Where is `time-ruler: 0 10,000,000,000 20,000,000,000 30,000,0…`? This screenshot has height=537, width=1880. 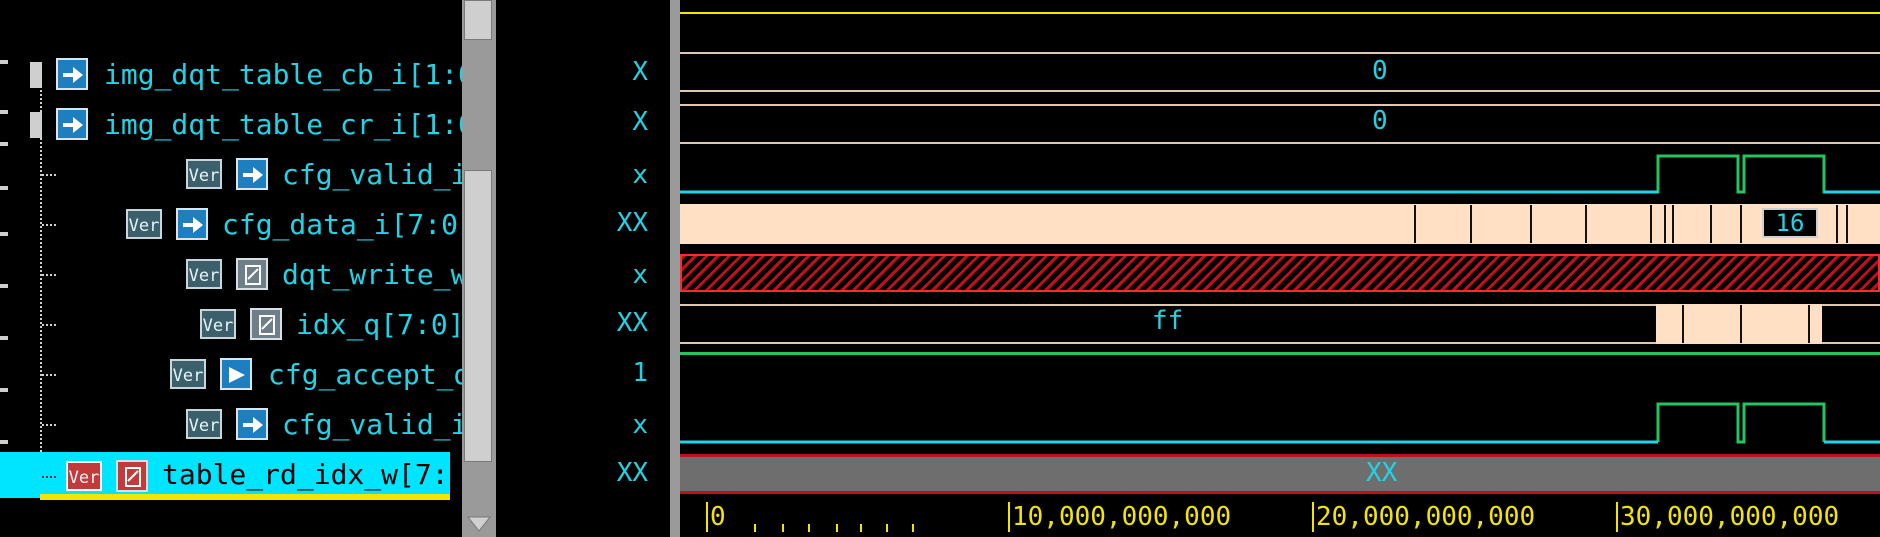
time-ruler: 0 10,000,000,000 20,000,000,000 30,000,0… is located at coordinates (1280, 517).